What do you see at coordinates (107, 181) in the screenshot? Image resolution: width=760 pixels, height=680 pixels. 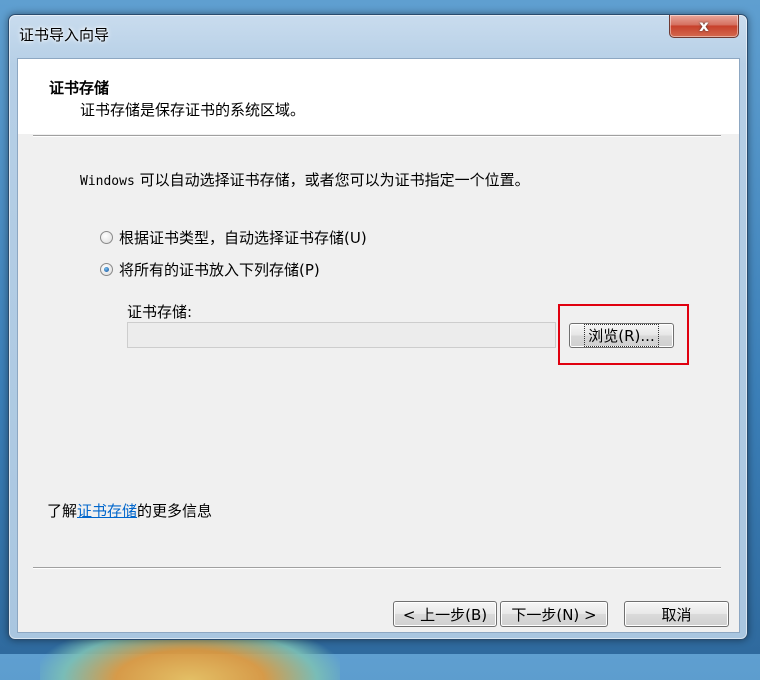 I see `intro-prefix: Windows` at bounding box center [107, 181].